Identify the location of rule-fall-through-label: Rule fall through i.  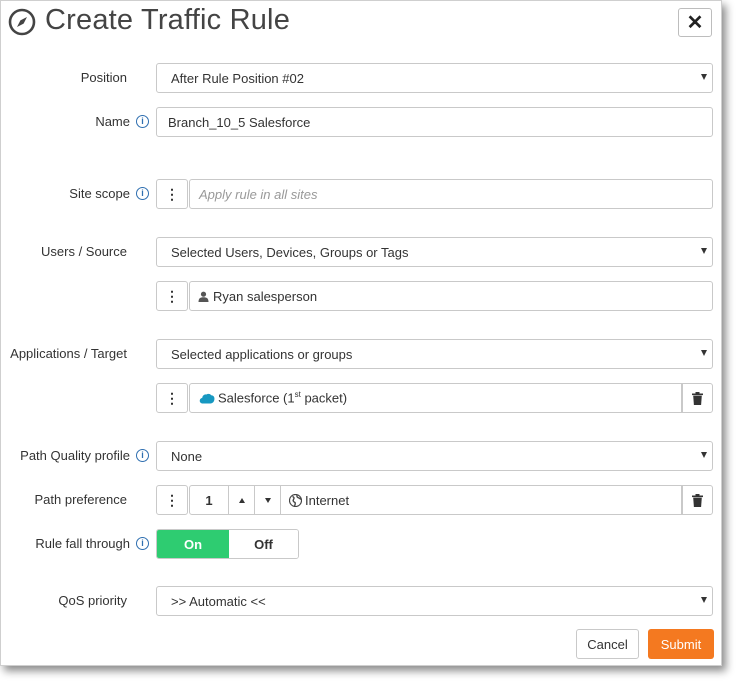
(92, 543).